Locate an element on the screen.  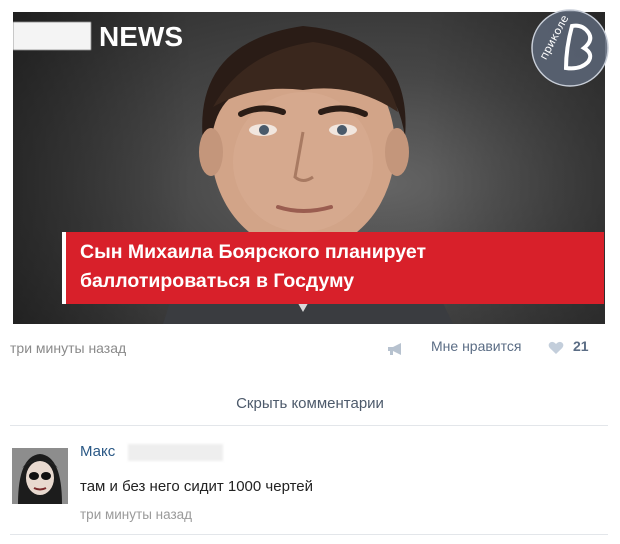
megaphone-icon is located at coordinates (396, 349).